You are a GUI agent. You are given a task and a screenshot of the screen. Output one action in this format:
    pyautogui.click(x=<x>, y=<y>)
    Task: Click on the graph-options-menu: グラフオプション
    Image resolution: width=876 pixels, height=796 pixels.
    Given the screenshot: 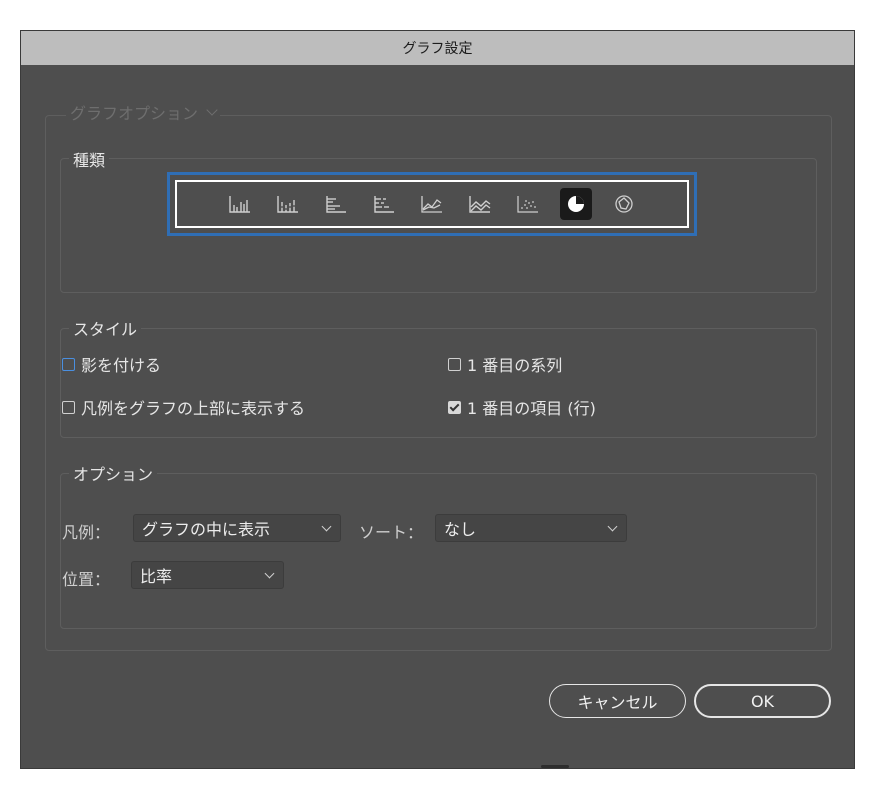 What is the action you would take?
    pyautogui.click(x=143, y=112)
    